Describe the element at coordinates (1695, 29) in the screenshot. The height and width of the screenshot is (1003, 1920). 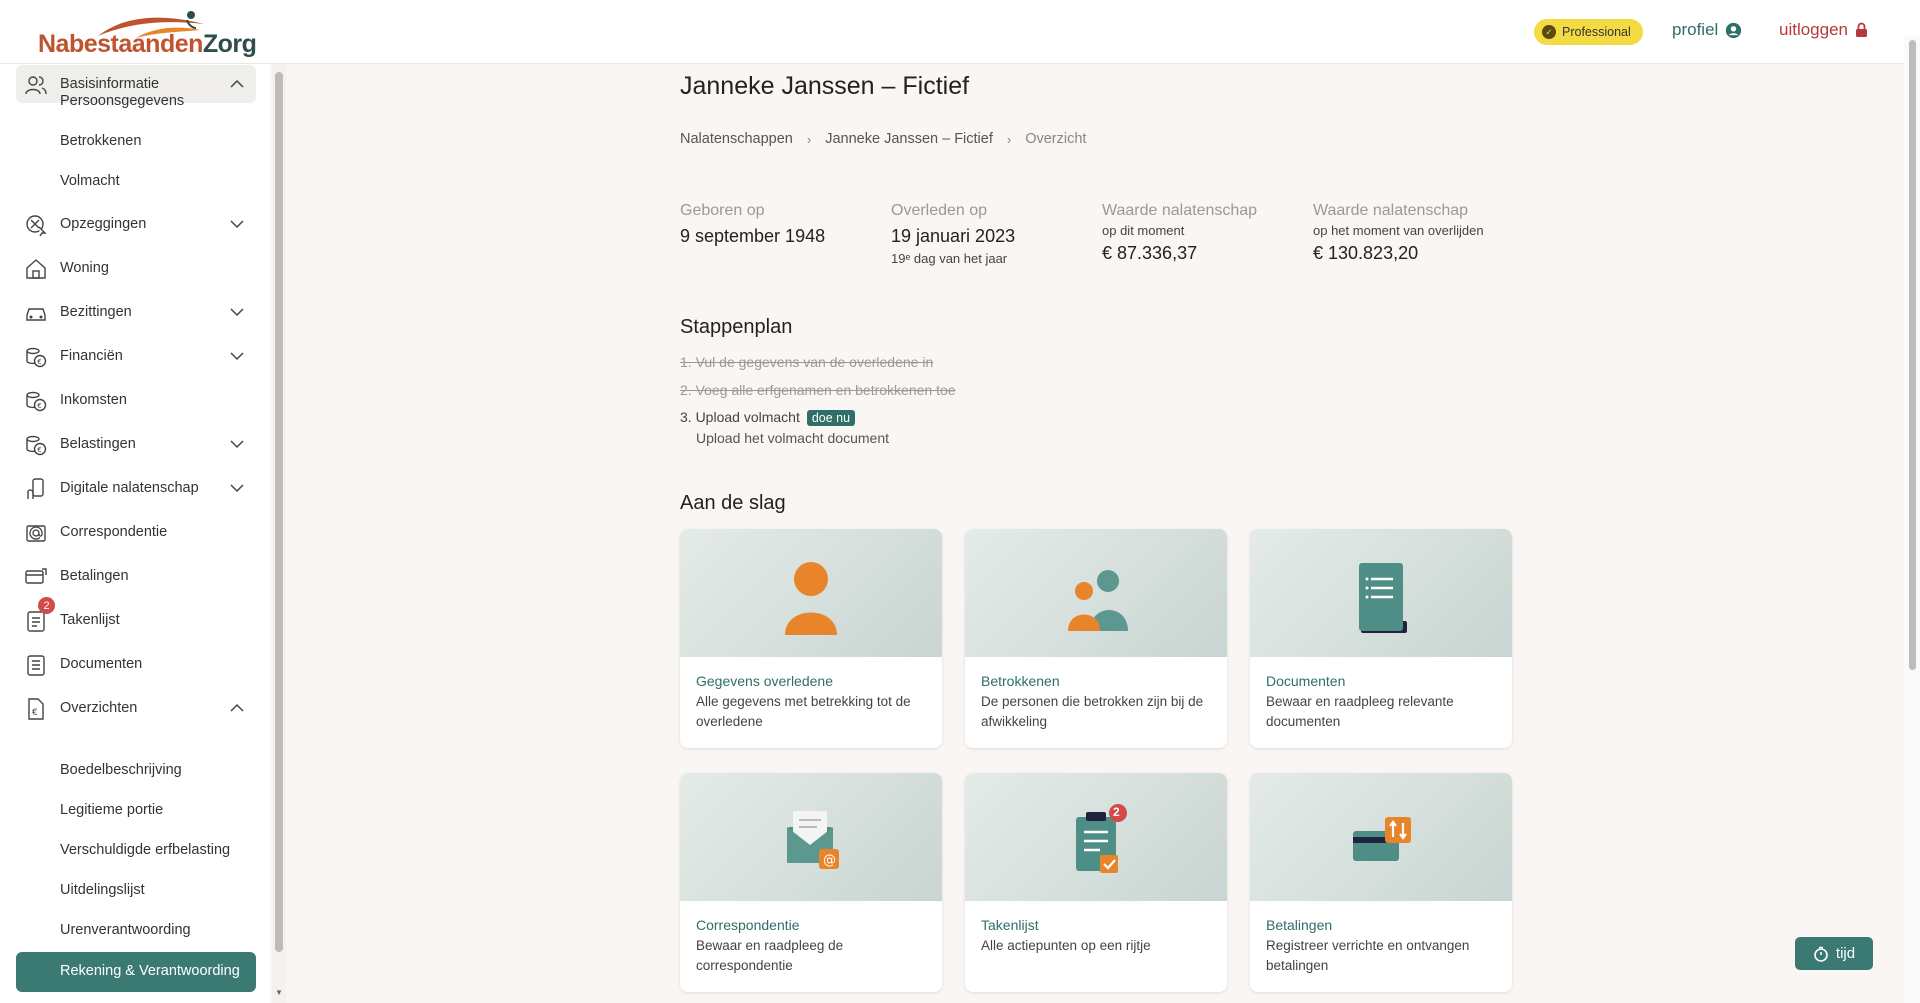
I see `profile-label: profiel` at that location.